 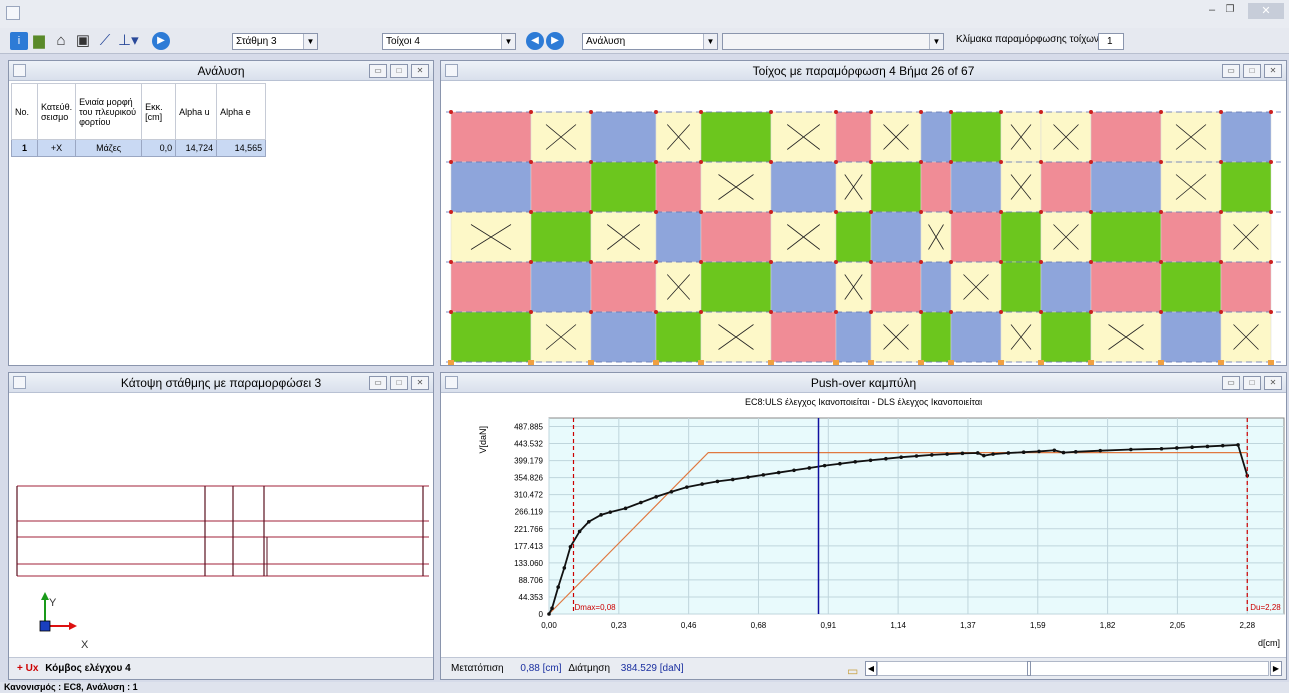 What do you see at coordinates (596, 607) in the screenshot?
I see `limit-label: Dmax=0,08` at bounding box center [596, 607].